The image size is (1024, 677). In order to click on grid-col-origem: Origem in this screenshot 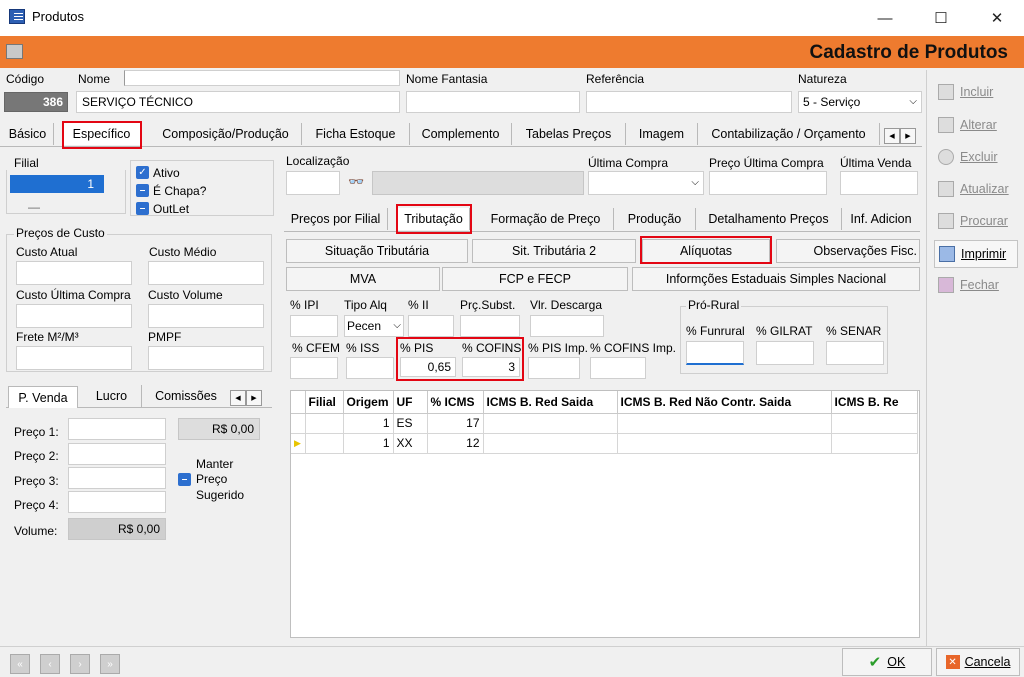, I will do `click(368, 402)`.